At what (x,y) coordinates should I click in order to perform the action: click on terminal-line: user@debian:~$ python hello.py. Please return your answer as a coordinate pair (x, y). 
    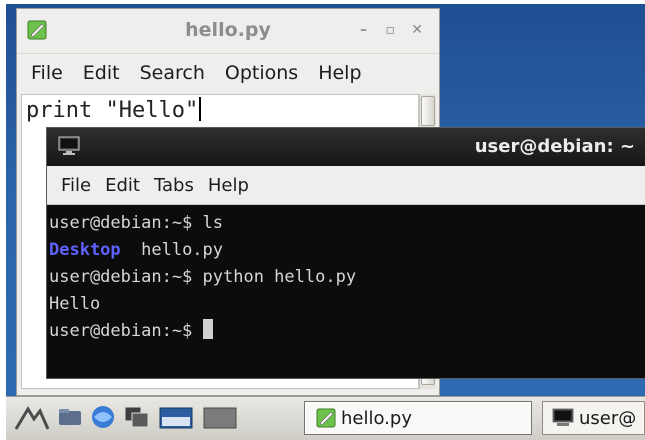
    Looking at the image, I should click on (347, 277).